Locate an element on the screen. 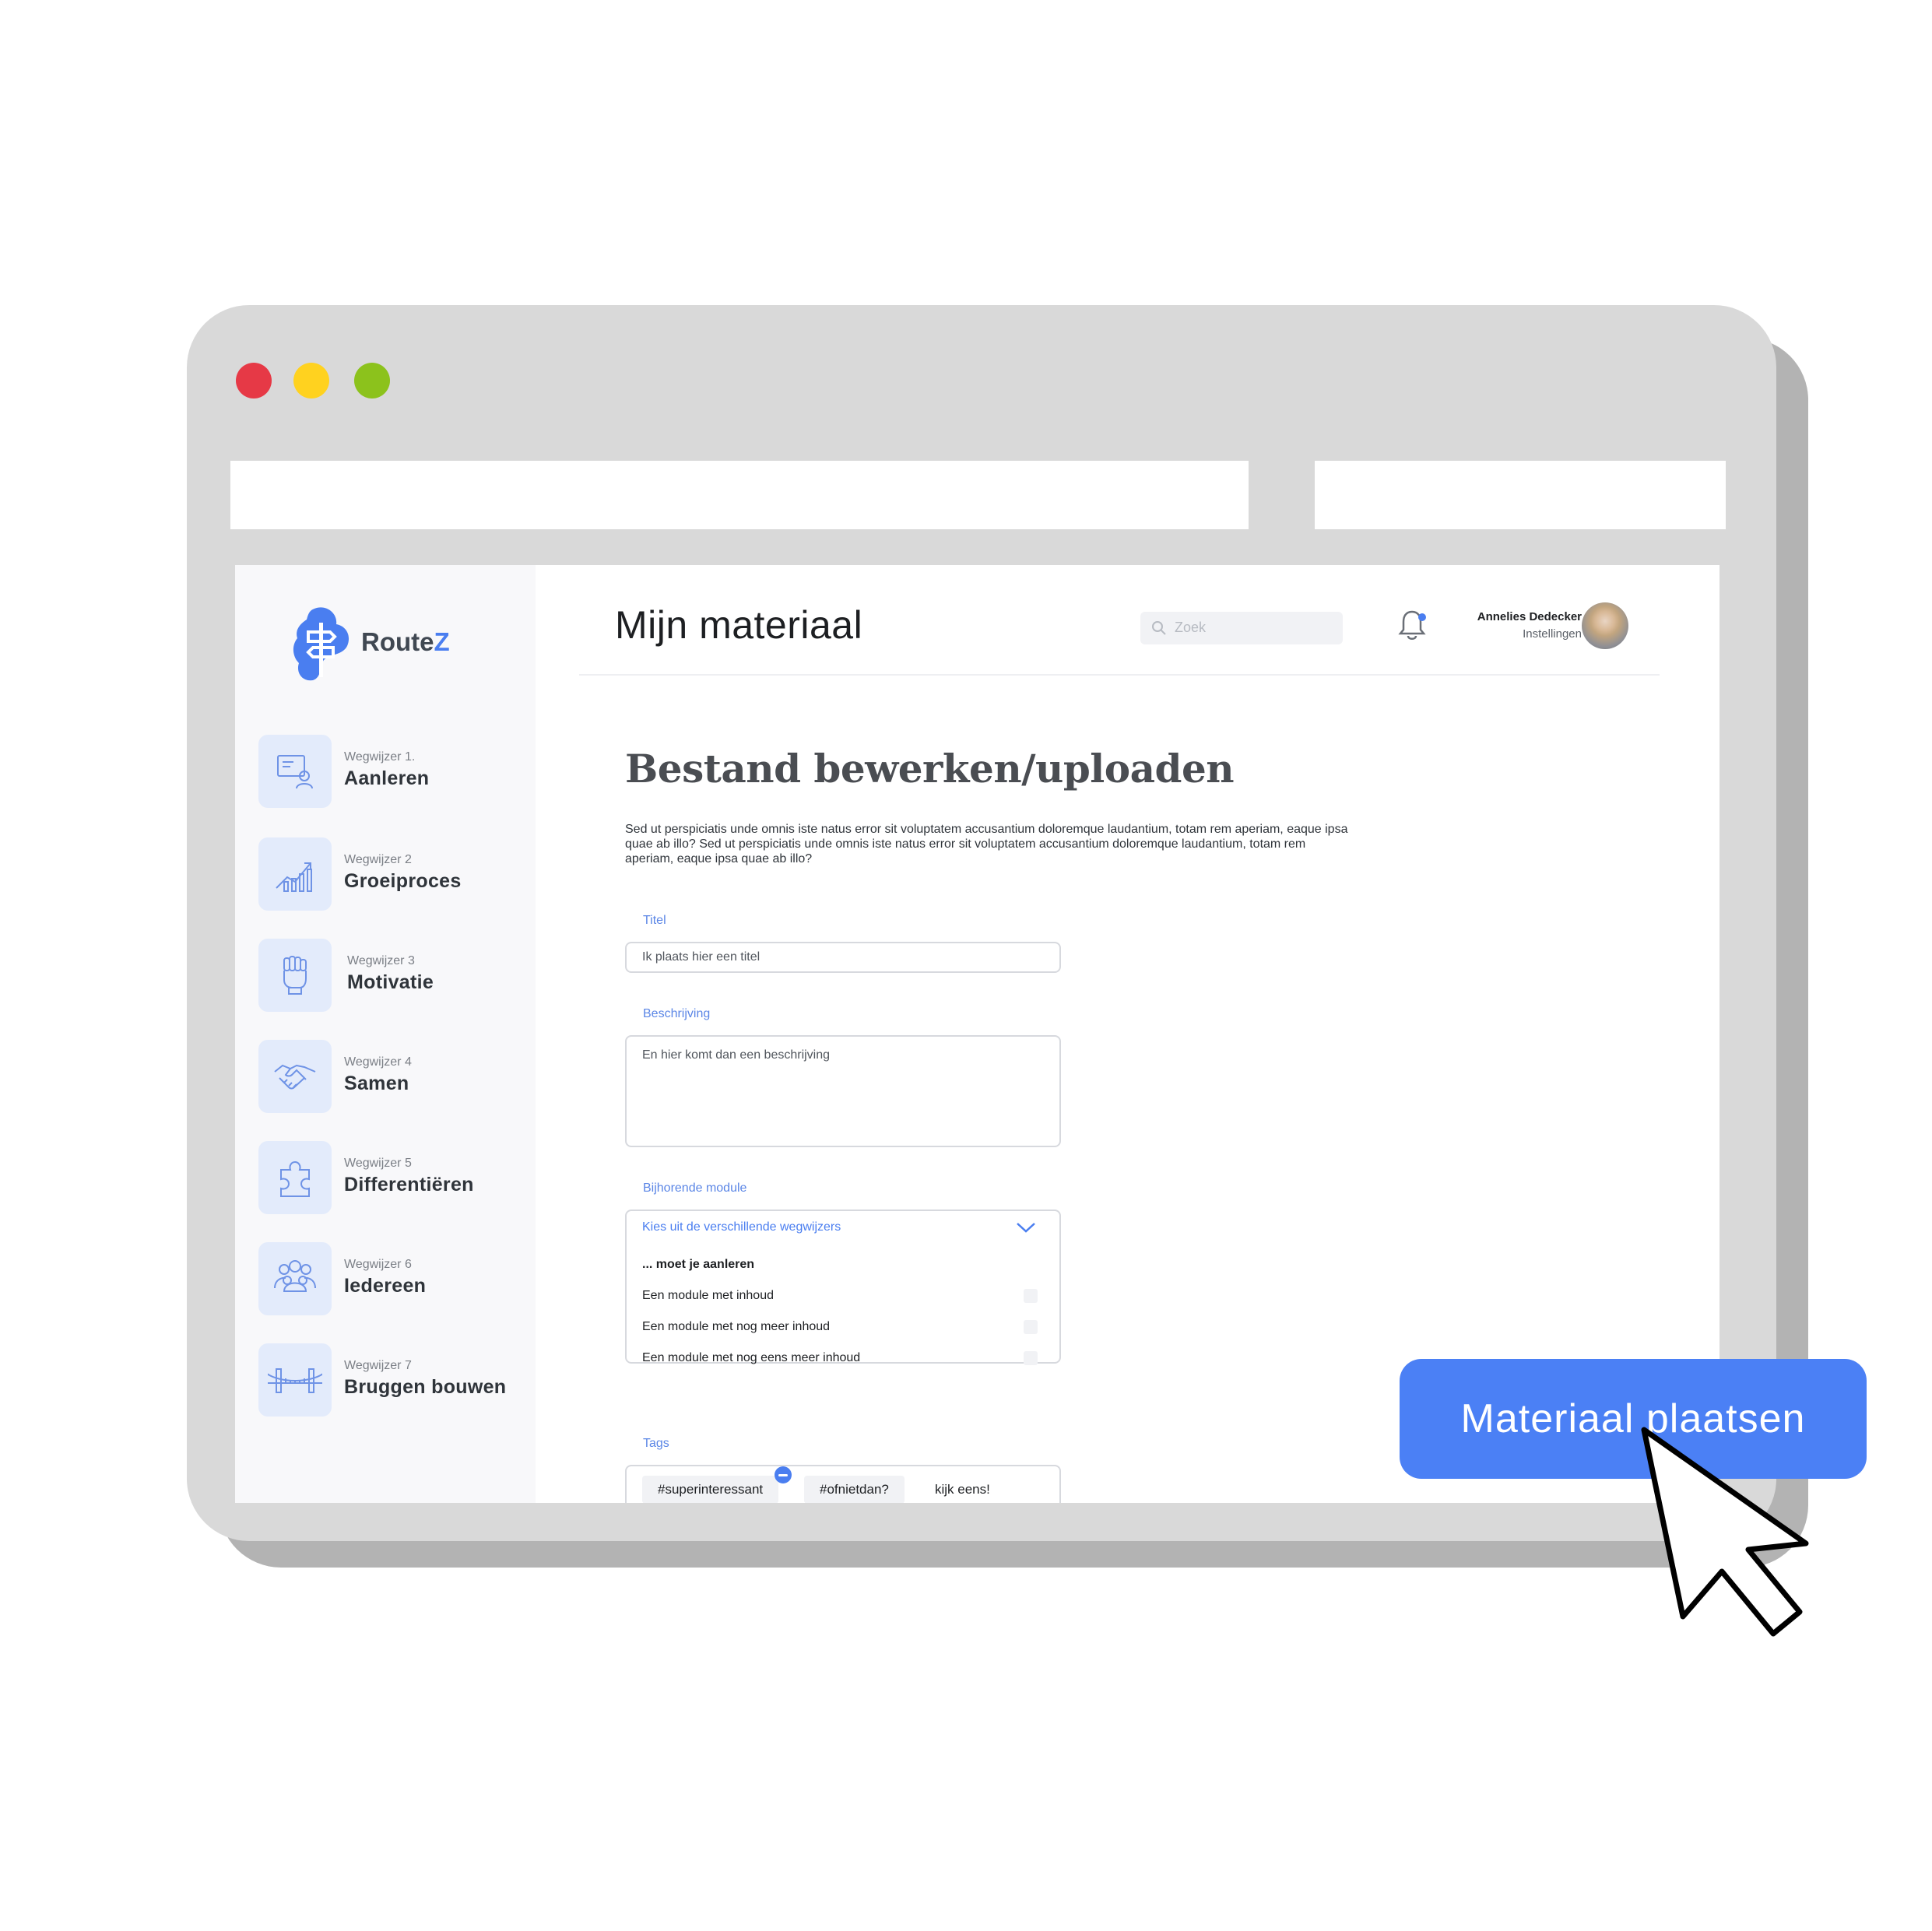 This screenshot has height=1931, width=1932. description-field: En hier komt dan een beschrijving is located at coordinates (843, 1091).